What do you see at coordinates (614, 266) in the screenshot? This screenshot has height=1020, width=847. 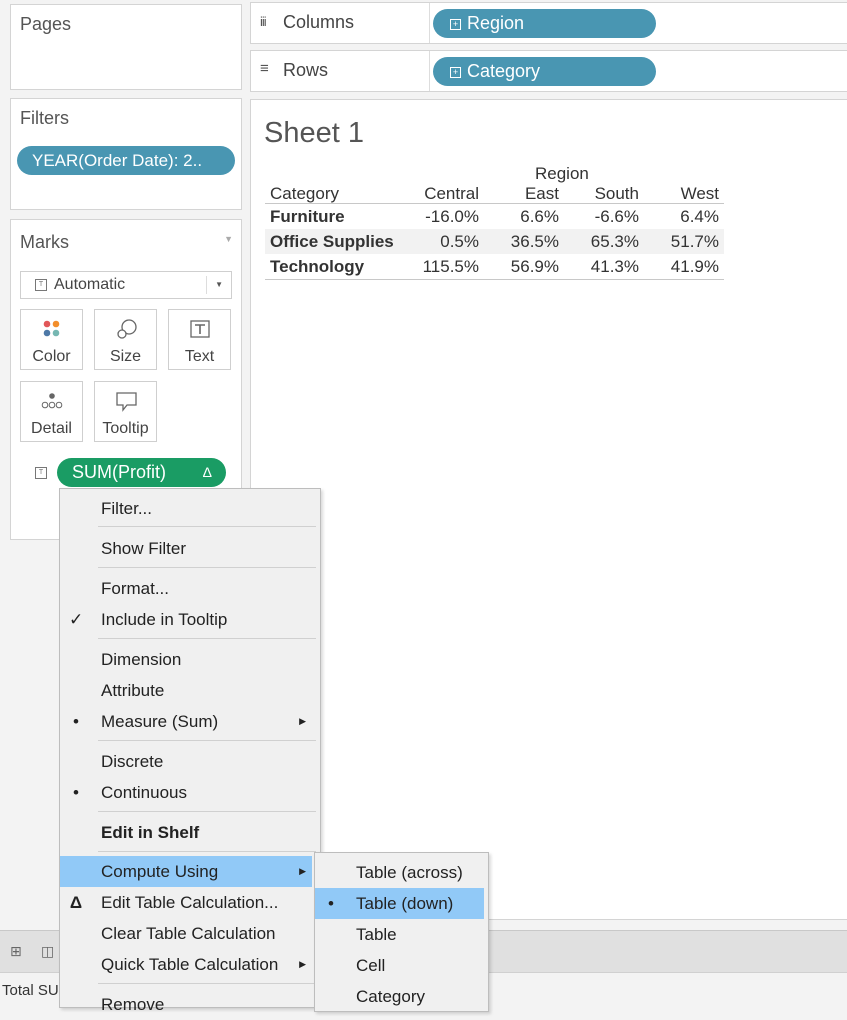 I see `cell-value: 41.3%` at bounding box center [614, 266].